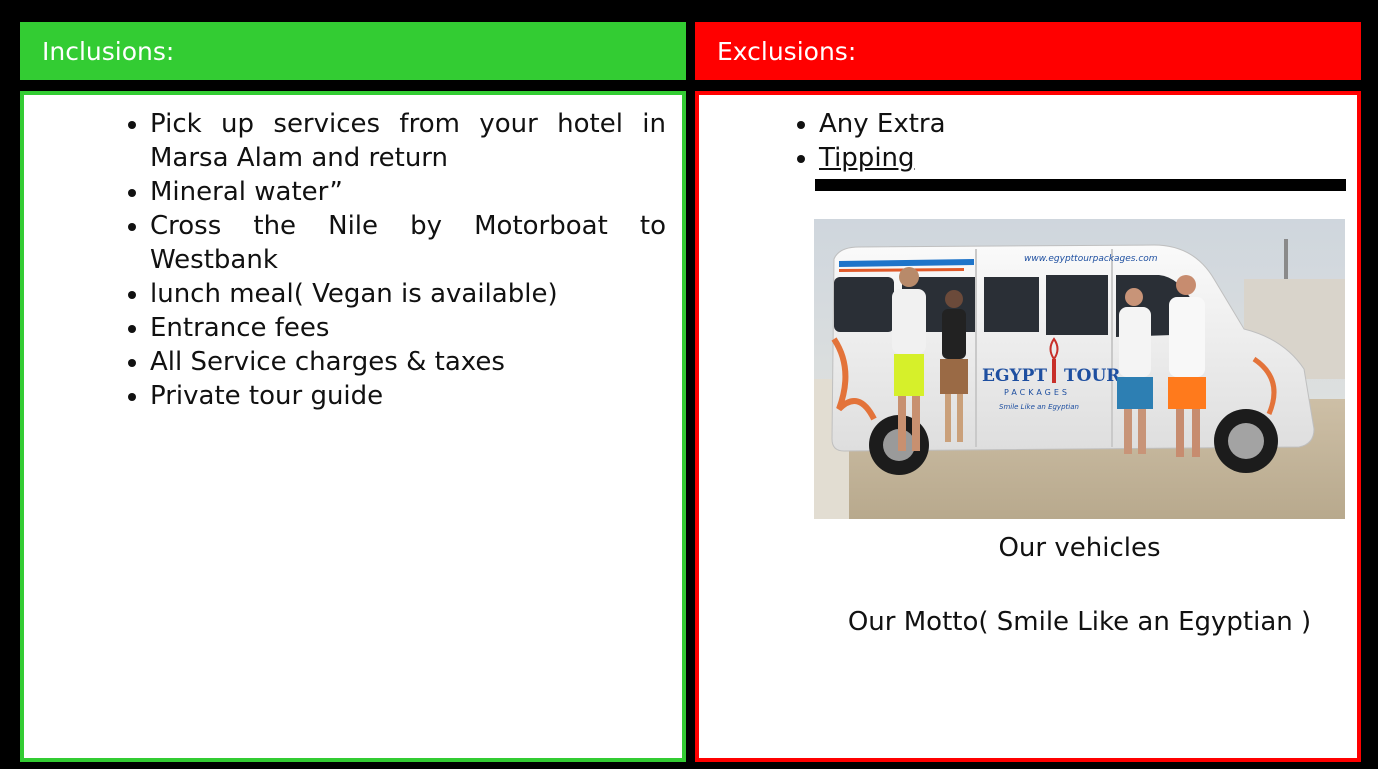  I want to click on list-item: All Service charges & taxes, so click(396, 362).